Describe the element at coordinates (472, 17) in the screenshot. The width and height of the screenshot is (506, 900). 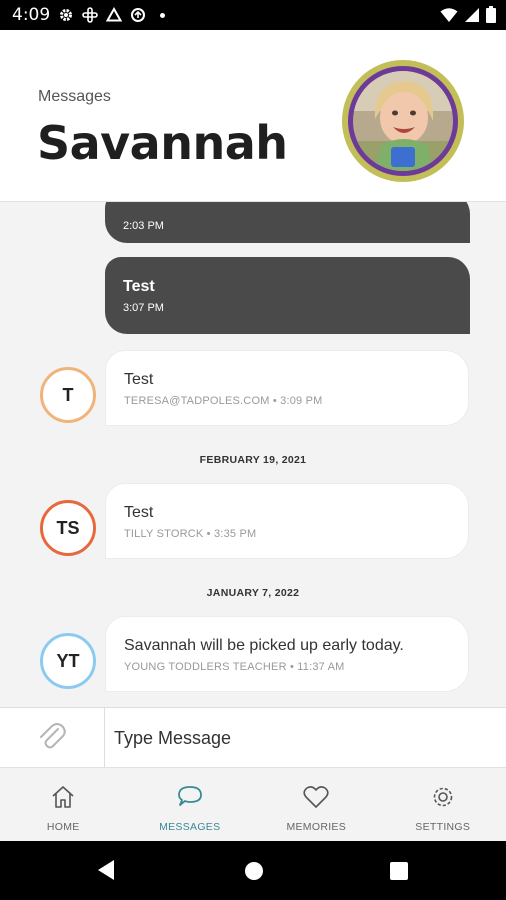
I see `signal-icon` at that location.